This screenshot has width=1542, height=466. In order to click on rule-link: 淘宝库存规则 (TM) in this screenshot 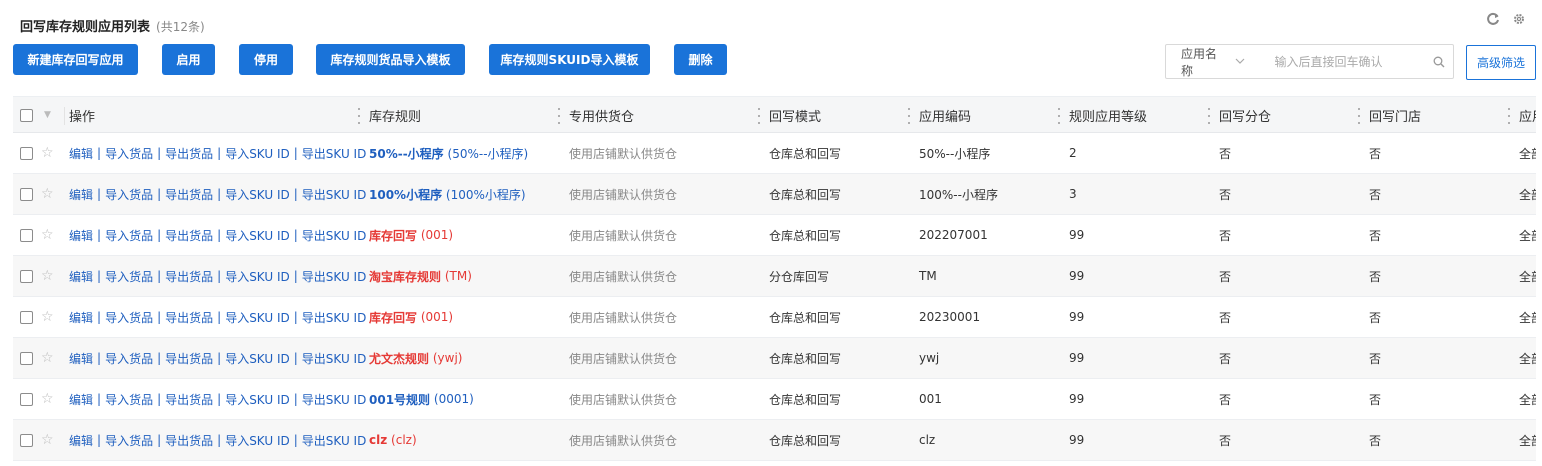, I will do `click(420, 276)`.